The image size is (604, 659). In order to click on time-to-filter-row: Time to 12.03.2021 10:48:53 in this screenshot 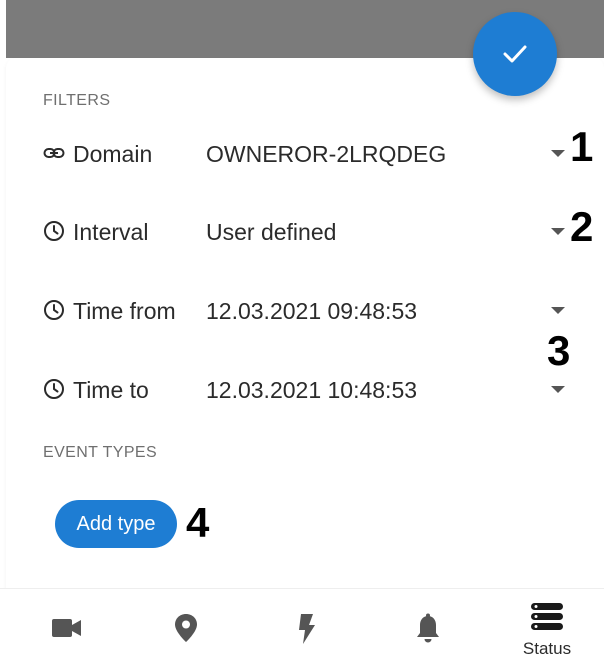, I will do `click(302, 394)`.